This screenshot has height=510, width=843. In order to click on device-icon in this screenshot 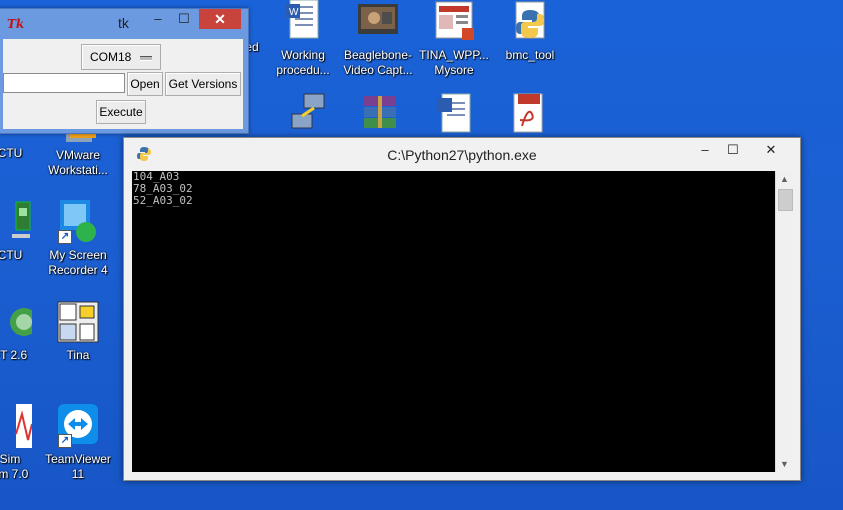, I will do `click(16, 222)`.